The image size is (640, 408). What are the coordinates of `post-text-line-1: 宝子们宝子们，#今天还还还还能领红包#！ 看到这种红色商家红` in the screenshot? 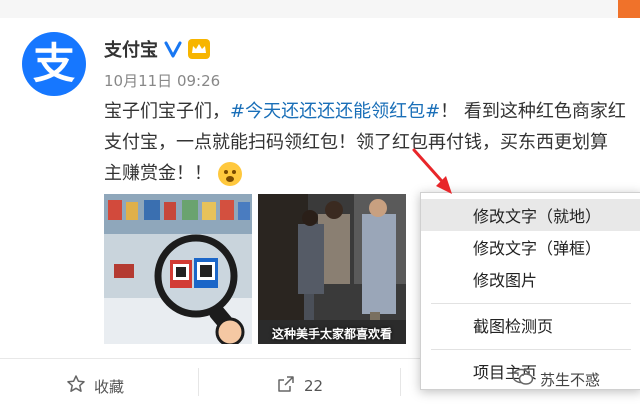 It's located at (372, 111).